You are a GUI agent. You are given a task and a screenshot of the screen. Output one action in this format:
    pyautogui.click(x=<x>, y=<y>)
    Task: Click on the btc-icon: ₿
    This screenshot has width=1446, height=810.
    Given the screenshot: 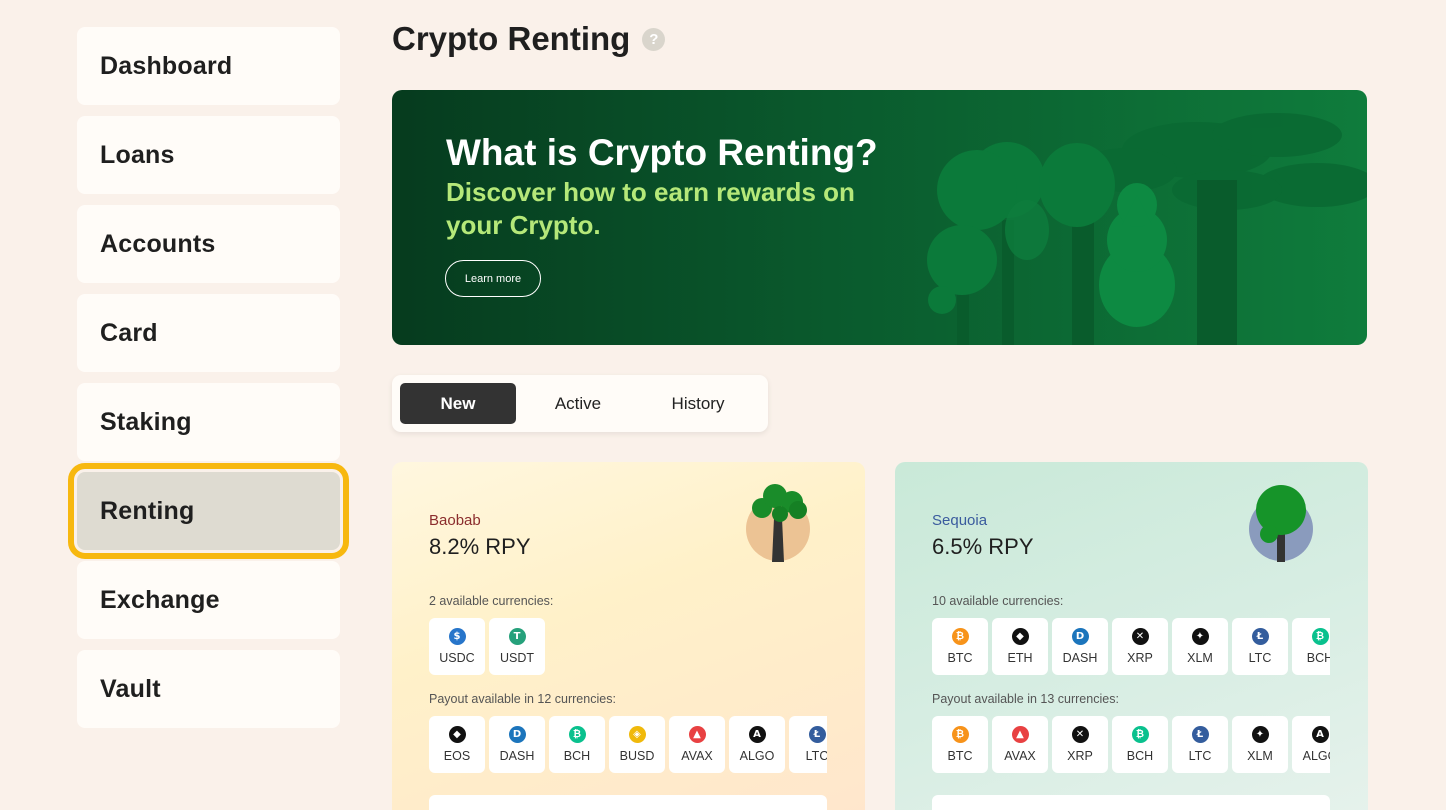 What is the action you would take?
    pyautogui.click(x=960, y=636)
    